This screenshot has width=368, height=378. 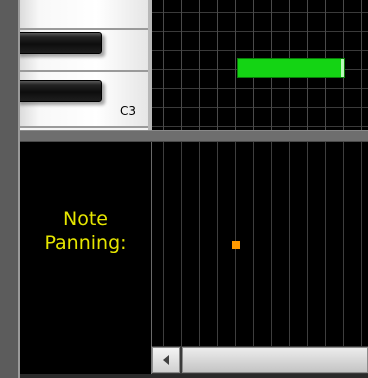 What do you see at coordinates (84, 15) in the screenshot?
I see `piano-white-key` at bounding box center [84, 15].